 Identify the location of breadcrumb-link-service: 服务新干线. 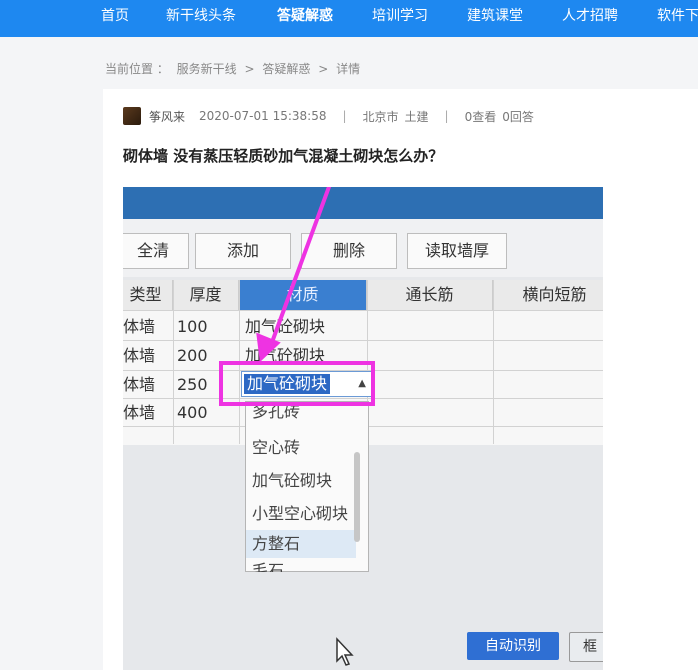
(207, 69).